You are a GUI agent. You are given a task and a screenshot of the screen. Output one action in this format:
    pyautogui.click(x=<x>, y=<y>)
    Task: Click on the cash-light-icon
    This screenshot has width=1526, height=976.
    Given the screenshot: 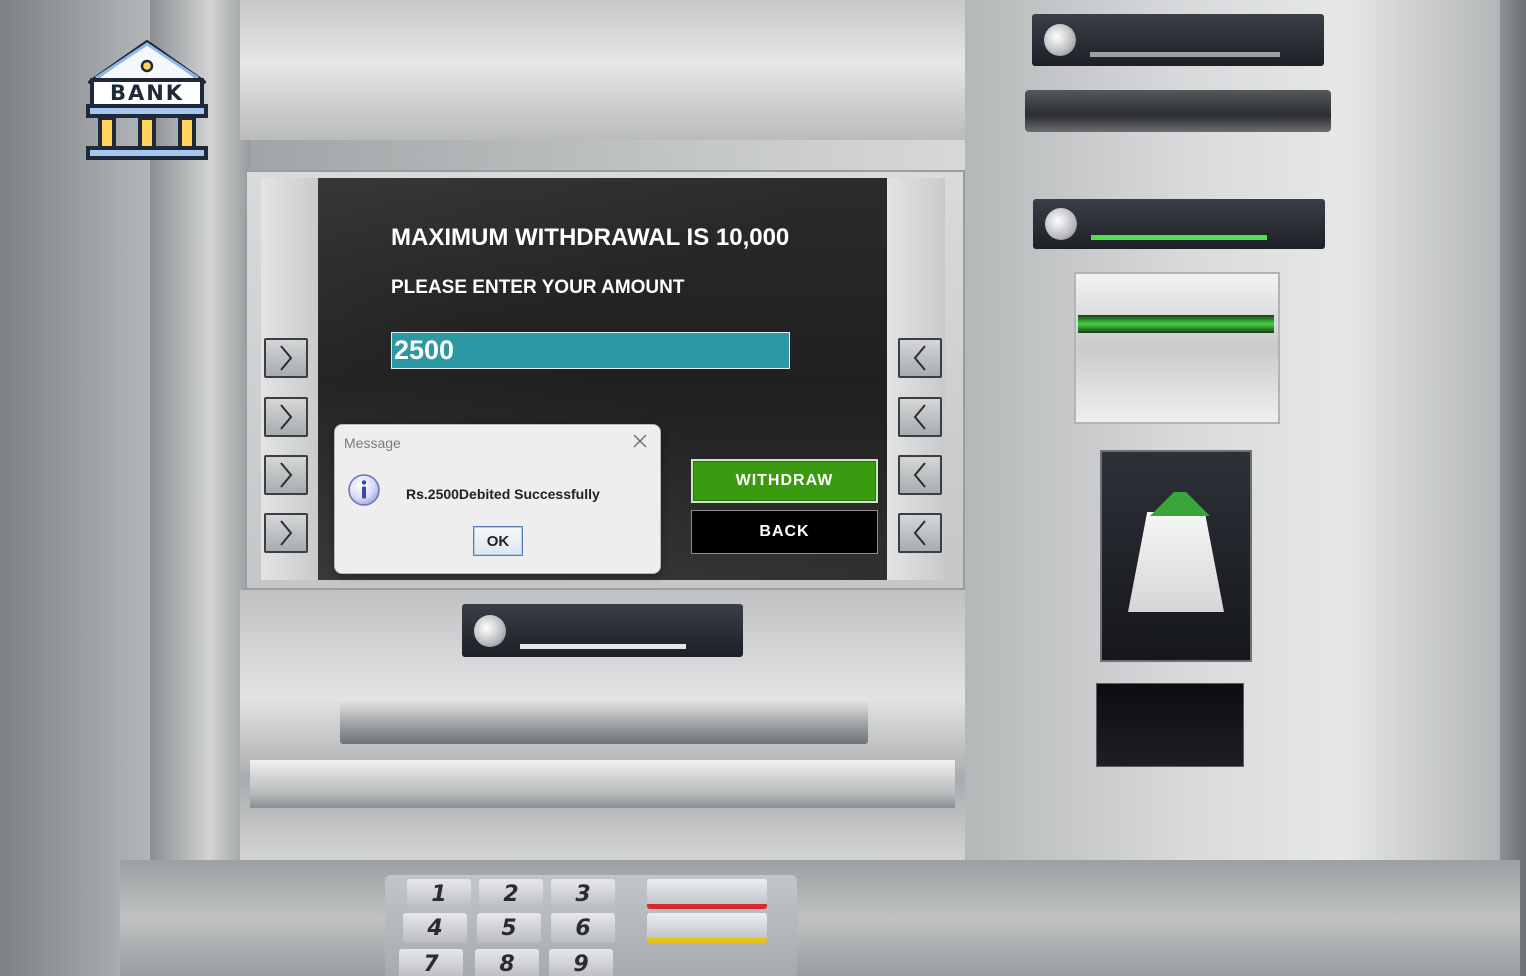 What is the action you would take?
    pyautogui.click(x=490, y=631)
    